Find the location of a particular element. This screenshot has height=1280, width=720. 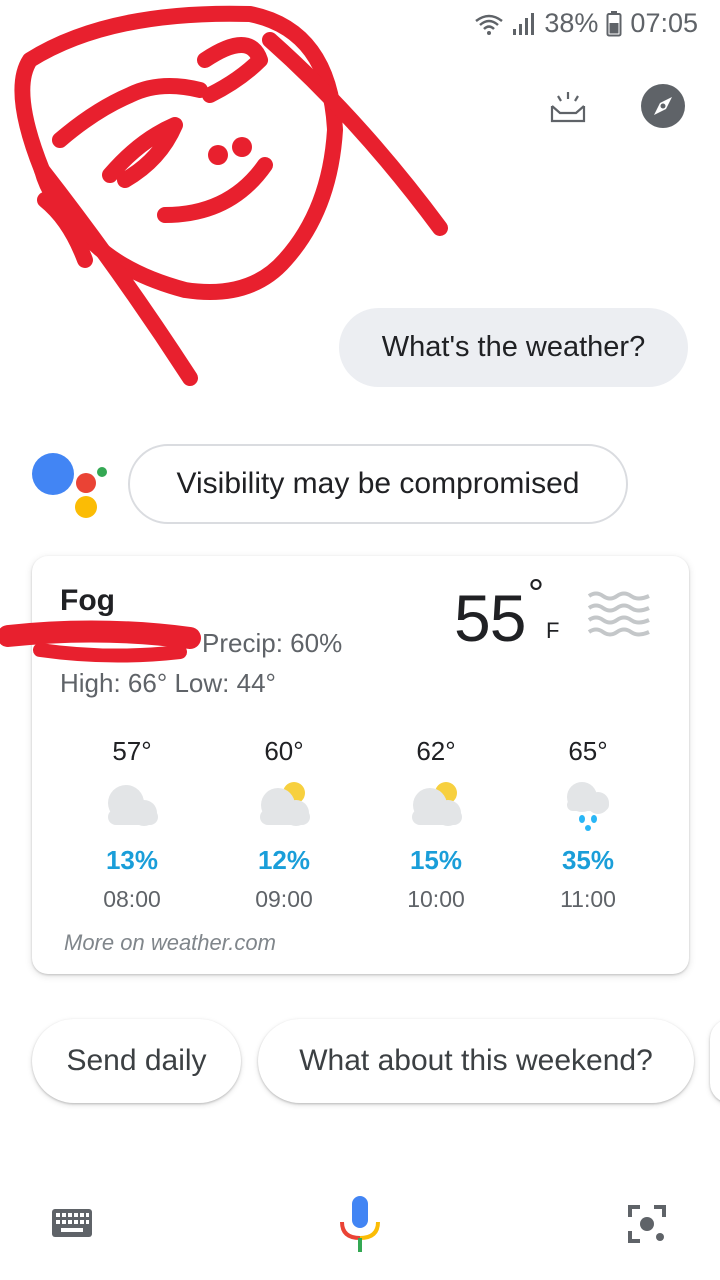

suggestion-chip-send-daily: Send daily is located at coordinates (136, 1061).